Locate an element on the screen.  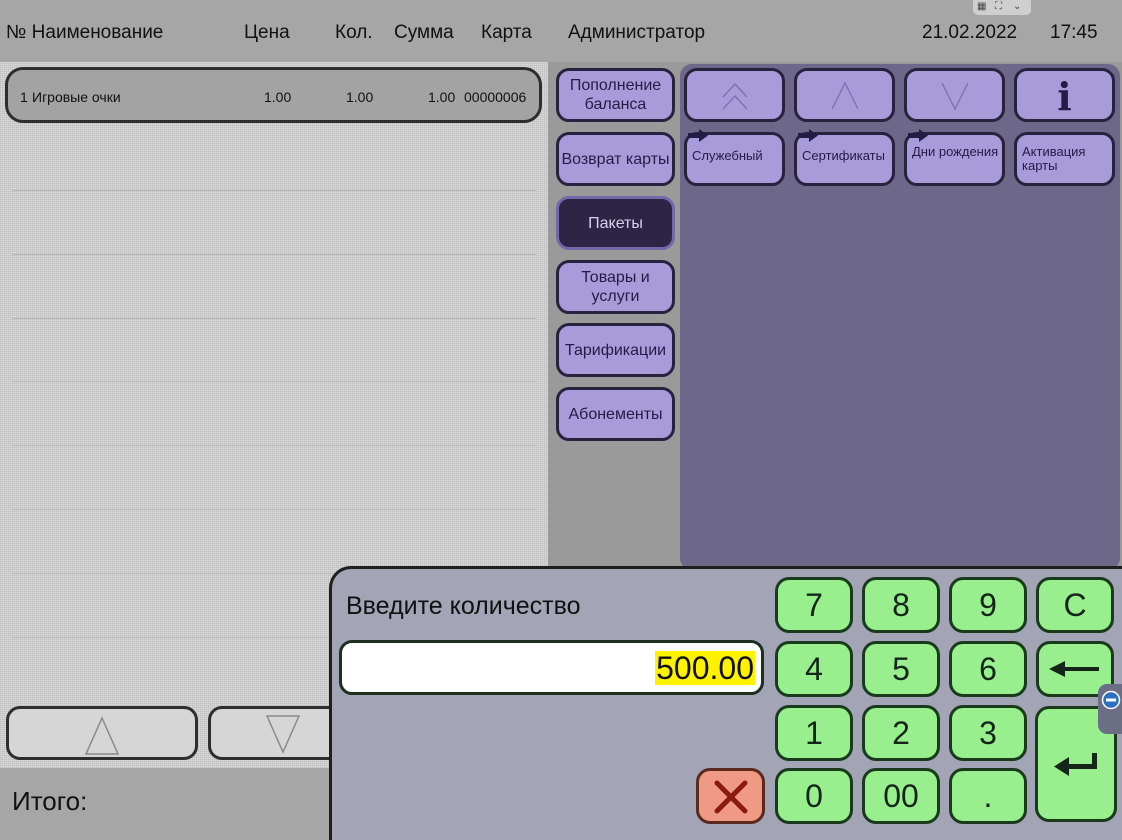
menu-button-tariffs: Тарификации is located at coordinates (615, 350).